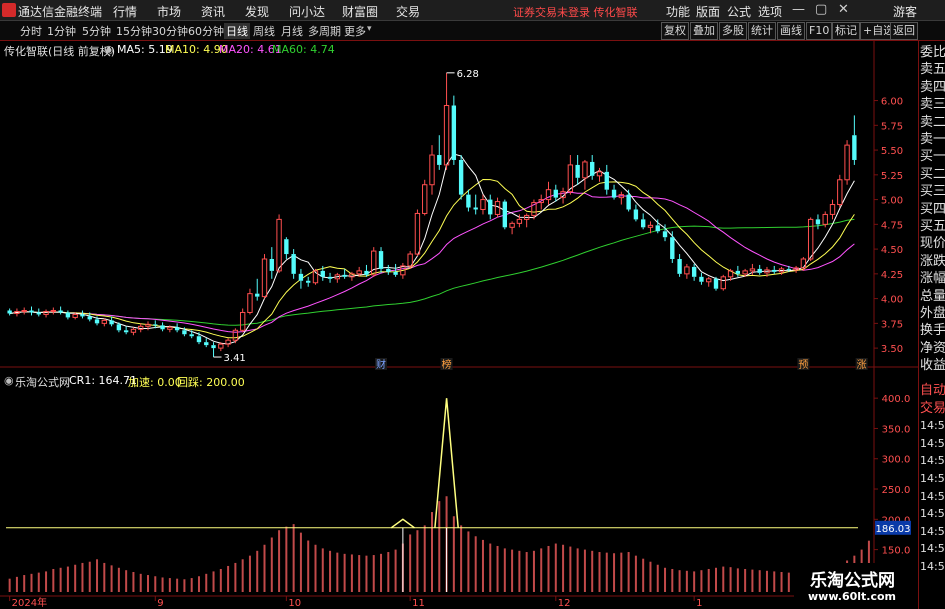  I want to click on side-item: 卖四, so click(932, 87).